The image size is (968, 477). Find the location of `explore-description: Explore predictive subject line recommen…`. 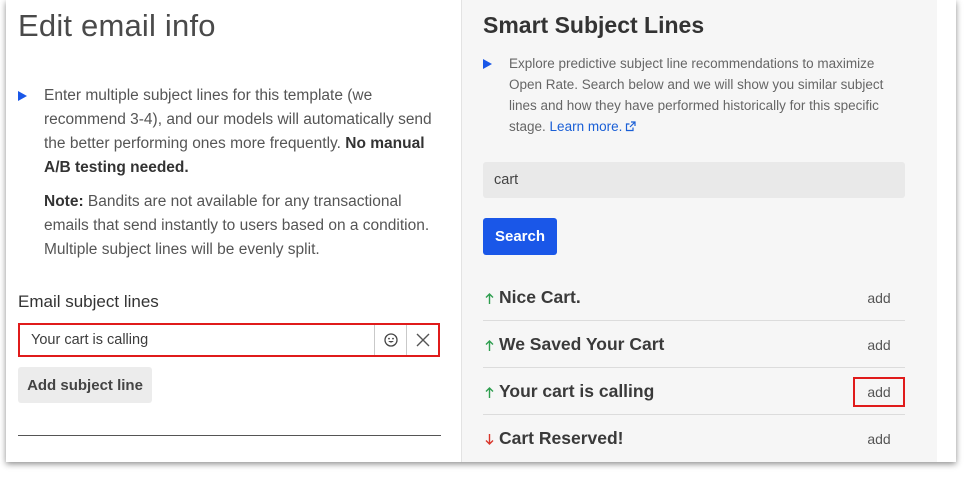

explore-description: Explore predictive subject line recommen… is located at coordinates (701, 95).